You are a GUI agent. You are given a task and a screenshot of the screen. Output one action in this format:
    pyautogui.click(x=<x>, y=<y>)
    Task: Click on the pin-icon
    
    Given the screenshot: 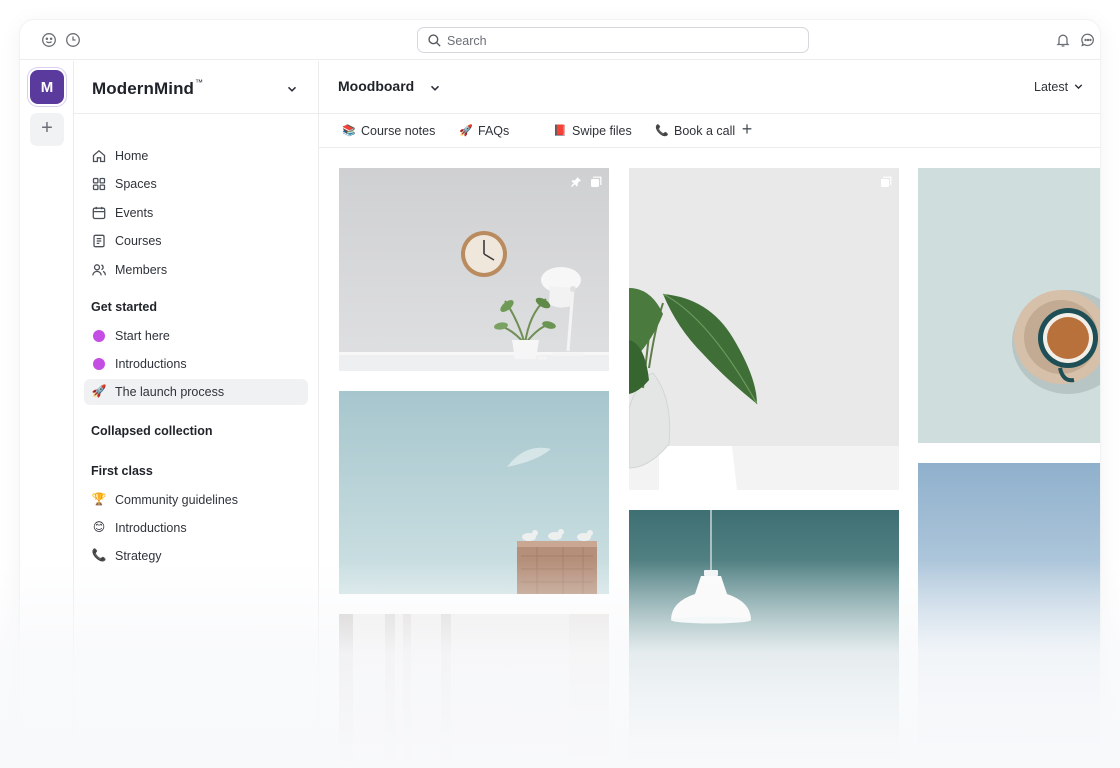 What is the action you would take?
    pyautogui.click(x=576, y=182)
    